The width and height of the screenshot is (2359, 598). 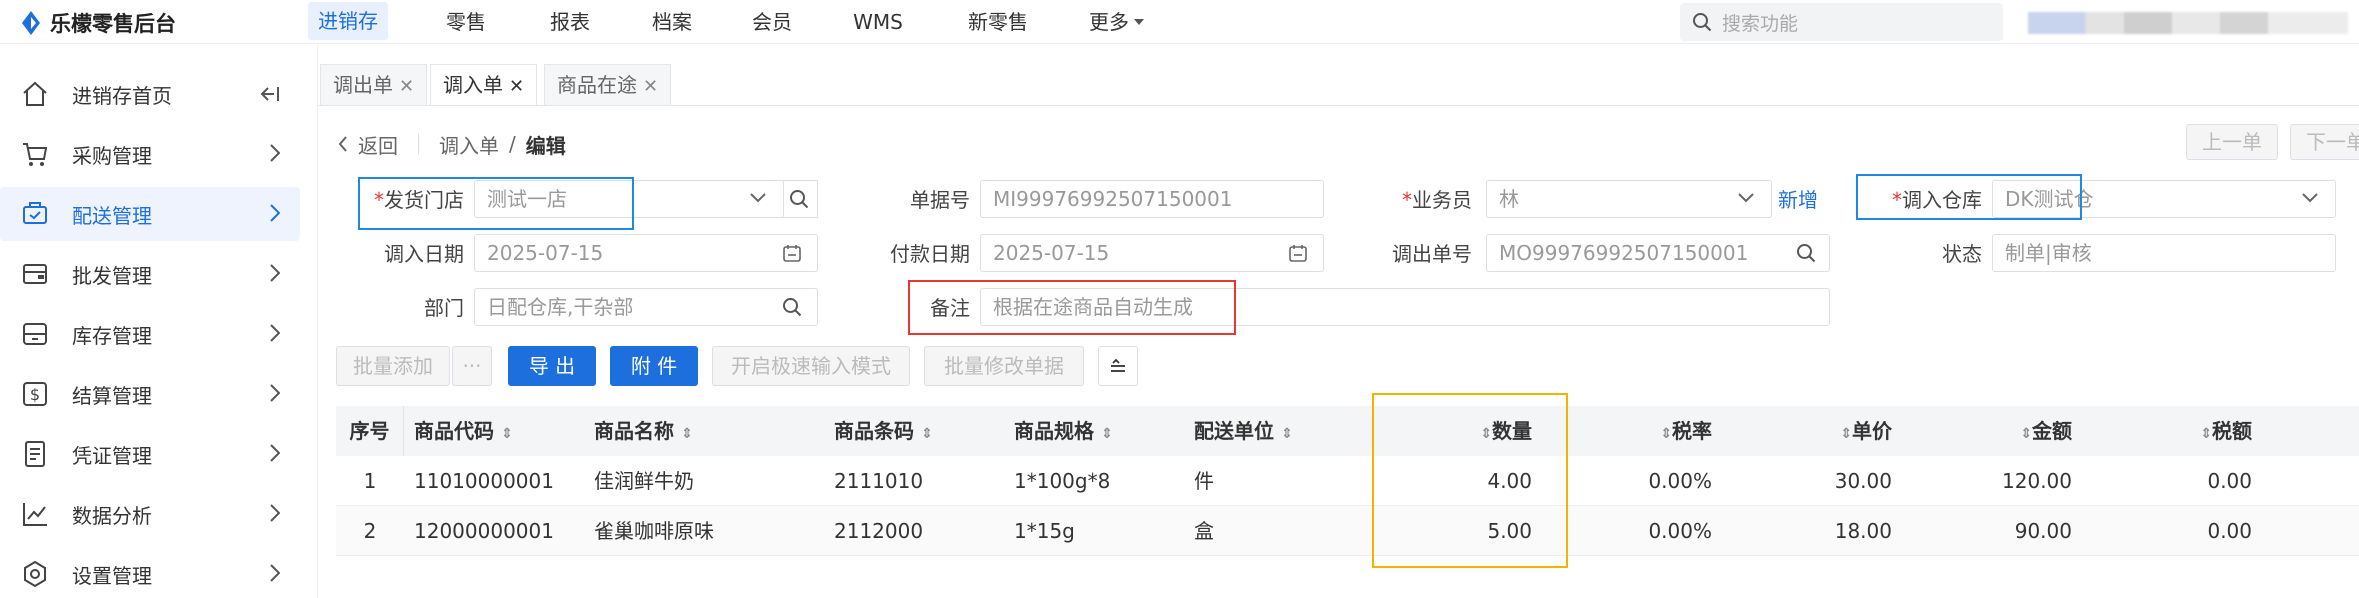 I want to click on batch-add-button: 批量添加, so click(x=393, y=366).